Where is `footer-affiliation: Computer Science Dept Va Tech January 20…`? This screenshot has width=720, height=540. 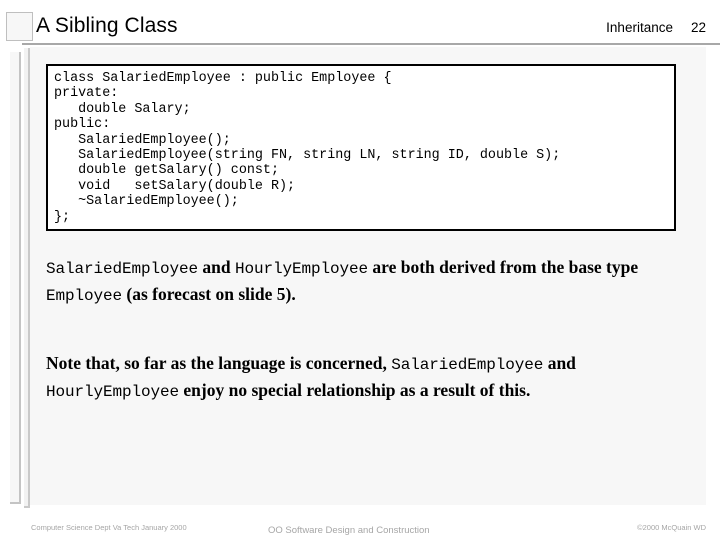 footer-affiliation: Computer Science Dept Va Tech January 20… is located at coordinates (109, 527).